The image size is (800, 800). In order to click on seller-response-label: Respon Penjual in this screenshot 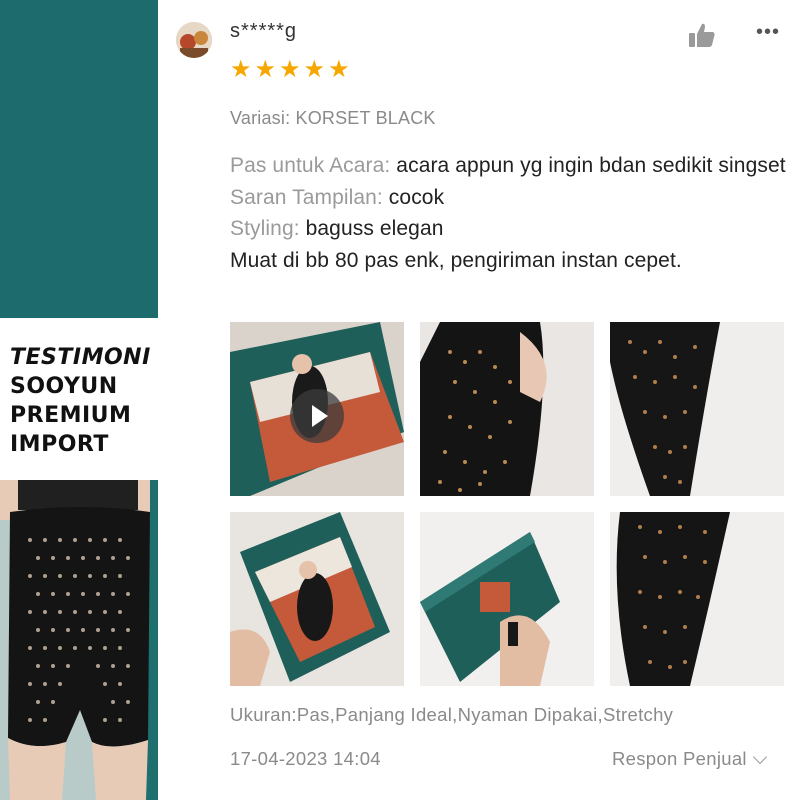, I will do `click(679, 758)`.